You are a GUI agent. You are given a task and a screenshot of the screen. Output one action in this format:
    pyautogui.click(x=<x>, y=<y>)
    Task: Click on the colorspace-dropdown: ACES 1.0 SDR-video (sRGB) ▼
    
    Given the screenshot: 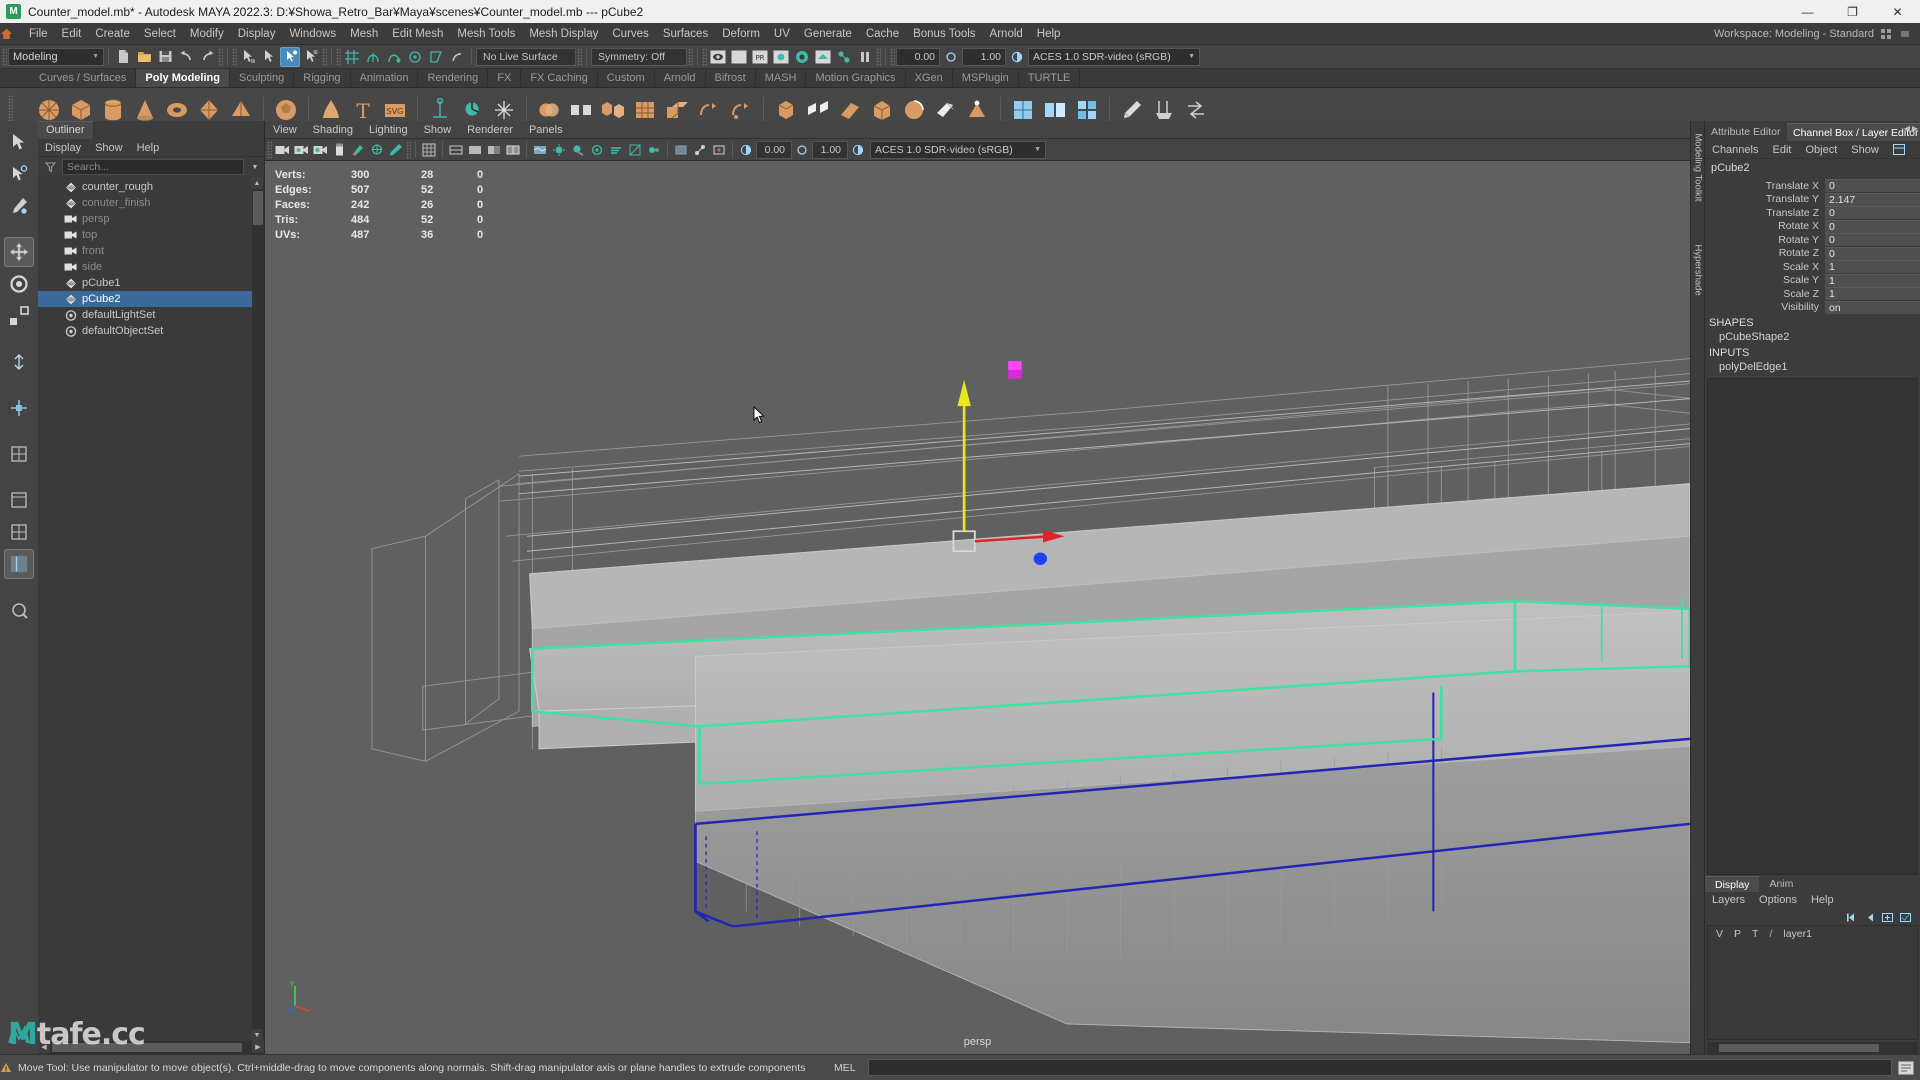 What is the action you would take?
    pyautogui.click(x=1114, y=56)
    